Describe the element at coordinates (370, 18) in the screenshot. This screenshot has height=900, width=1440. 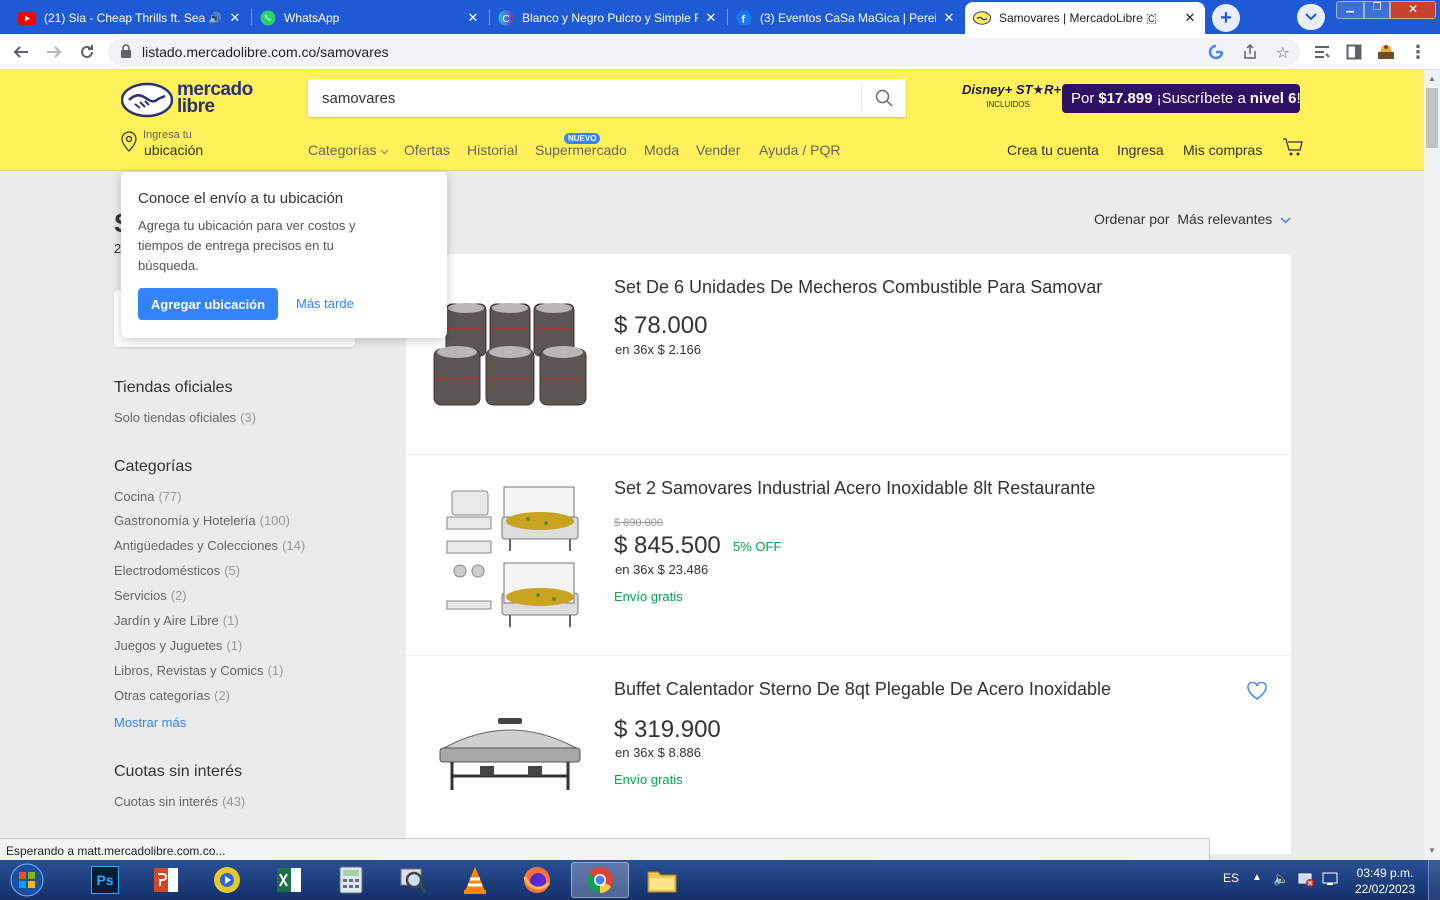
I see `tab-whatsapp: WhatsApp ✕` at that location.